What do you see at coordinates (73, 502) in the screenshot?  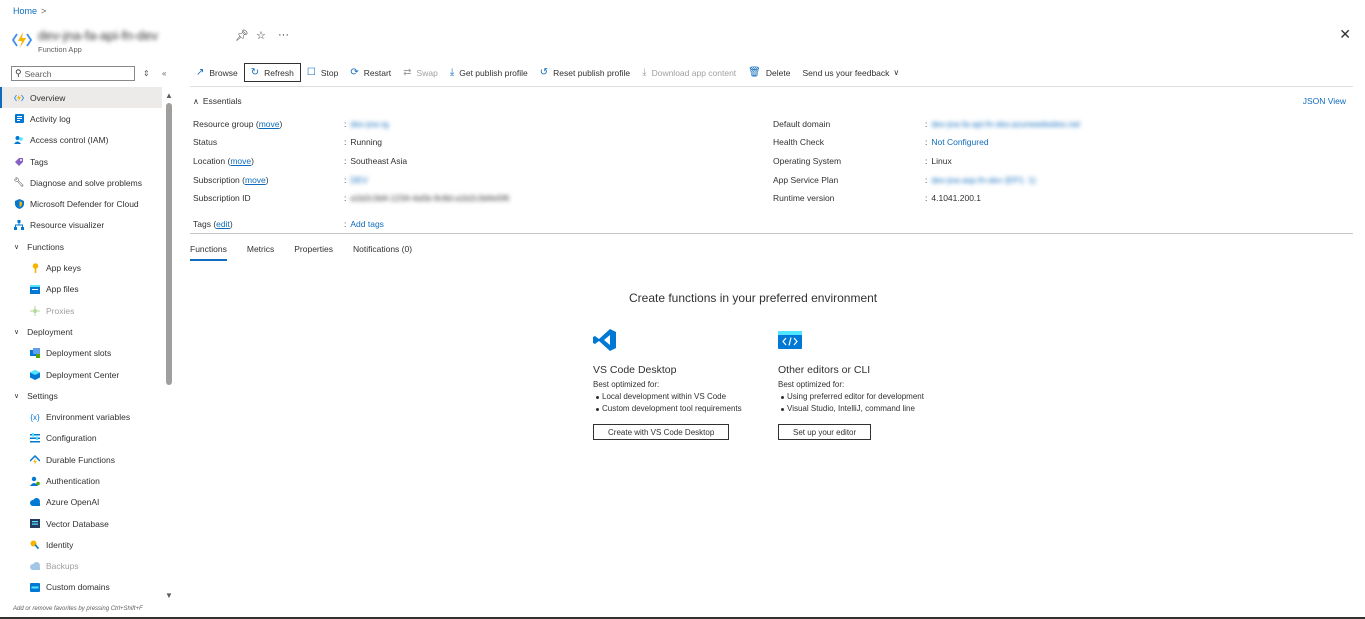 I see `sidebar-item-label: Azure OpenAI` at bounding box center [73, 502].